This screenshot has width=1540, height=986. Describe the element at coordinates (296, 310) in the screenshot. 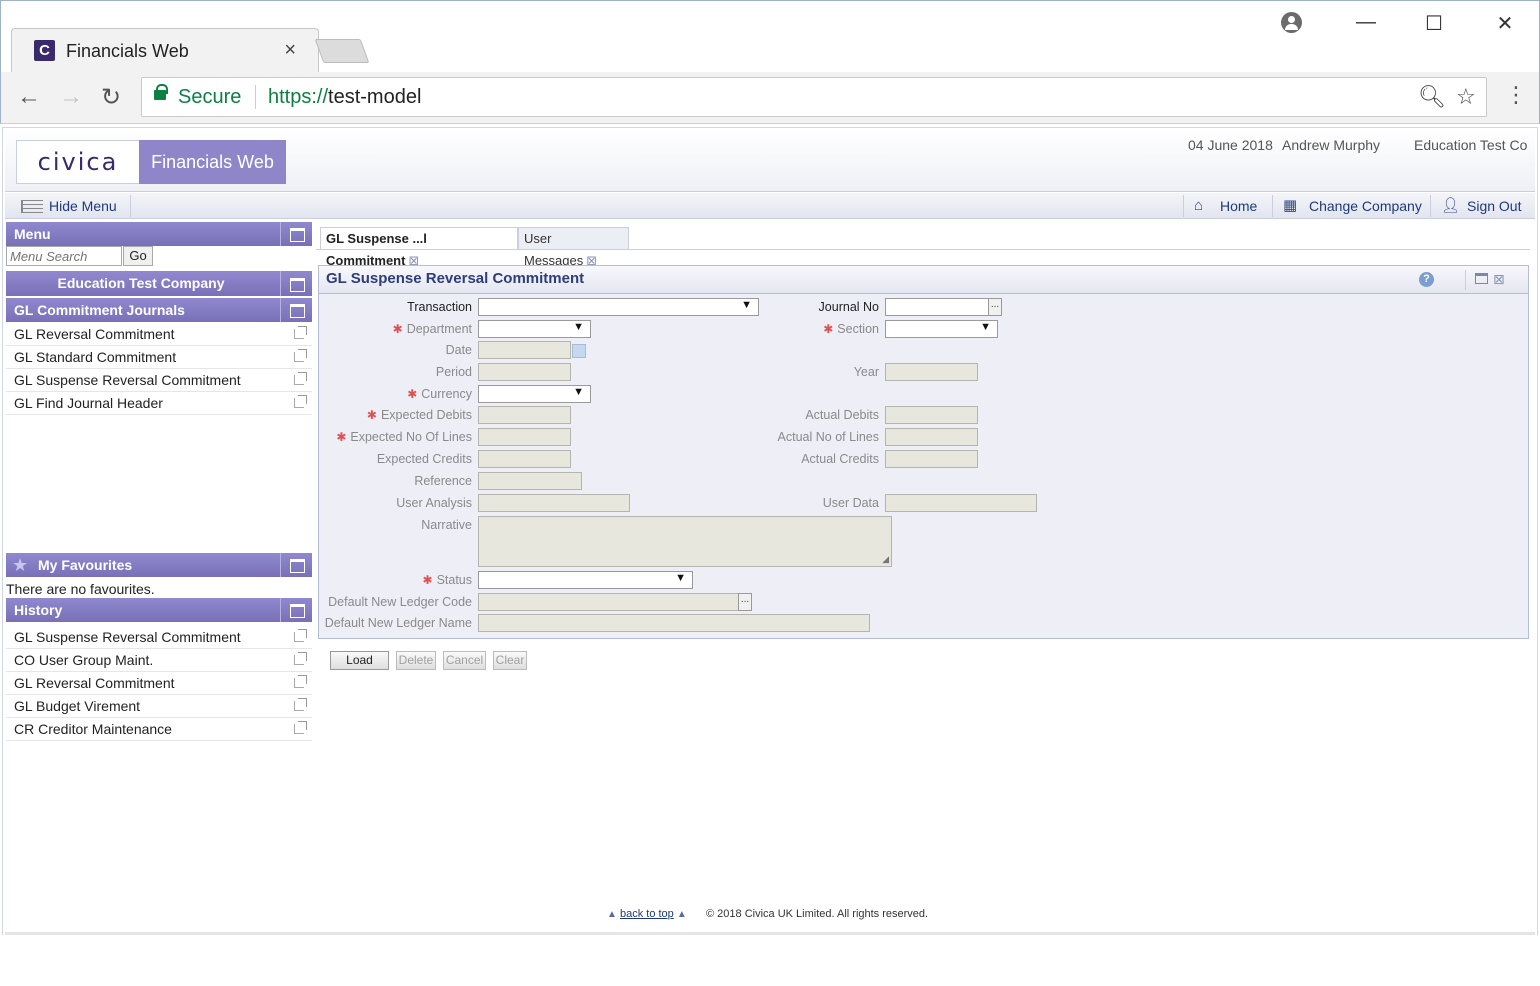

I see `section-up-icon` at that location.